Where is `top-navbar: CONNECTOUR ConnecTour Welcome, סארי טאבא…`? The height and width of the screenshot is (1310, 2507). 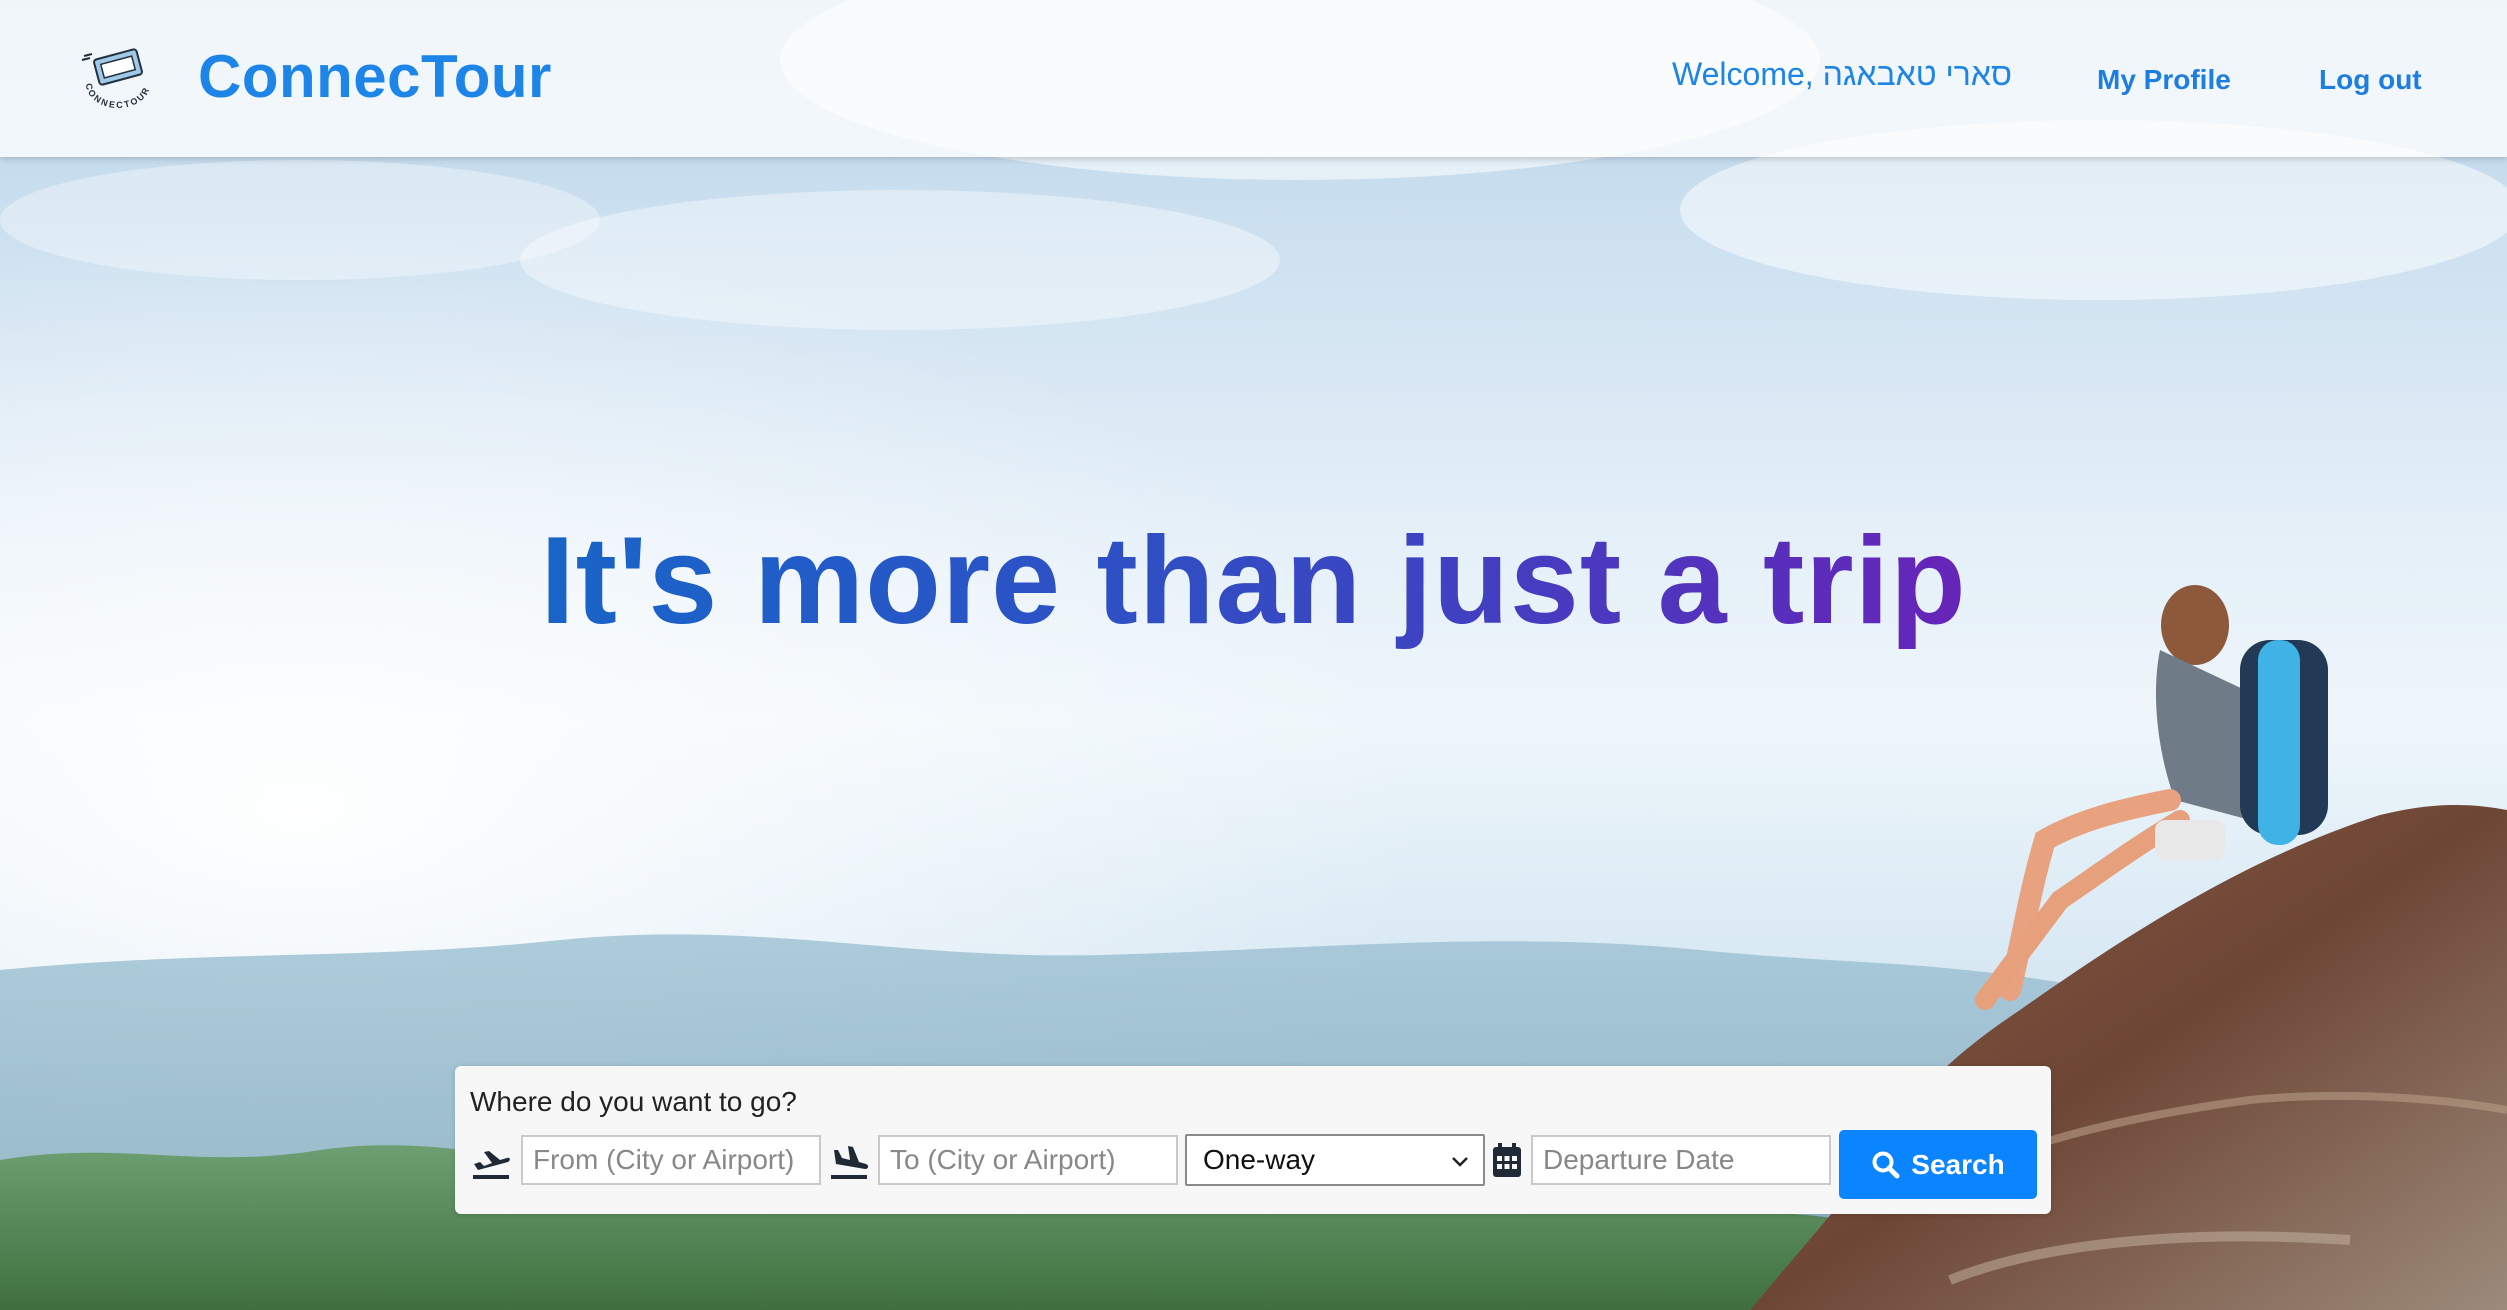 top-navbar: CONNECTOUR ConnecTour Welcome, סארי טאבא… is located at coordinates (1253, 78).